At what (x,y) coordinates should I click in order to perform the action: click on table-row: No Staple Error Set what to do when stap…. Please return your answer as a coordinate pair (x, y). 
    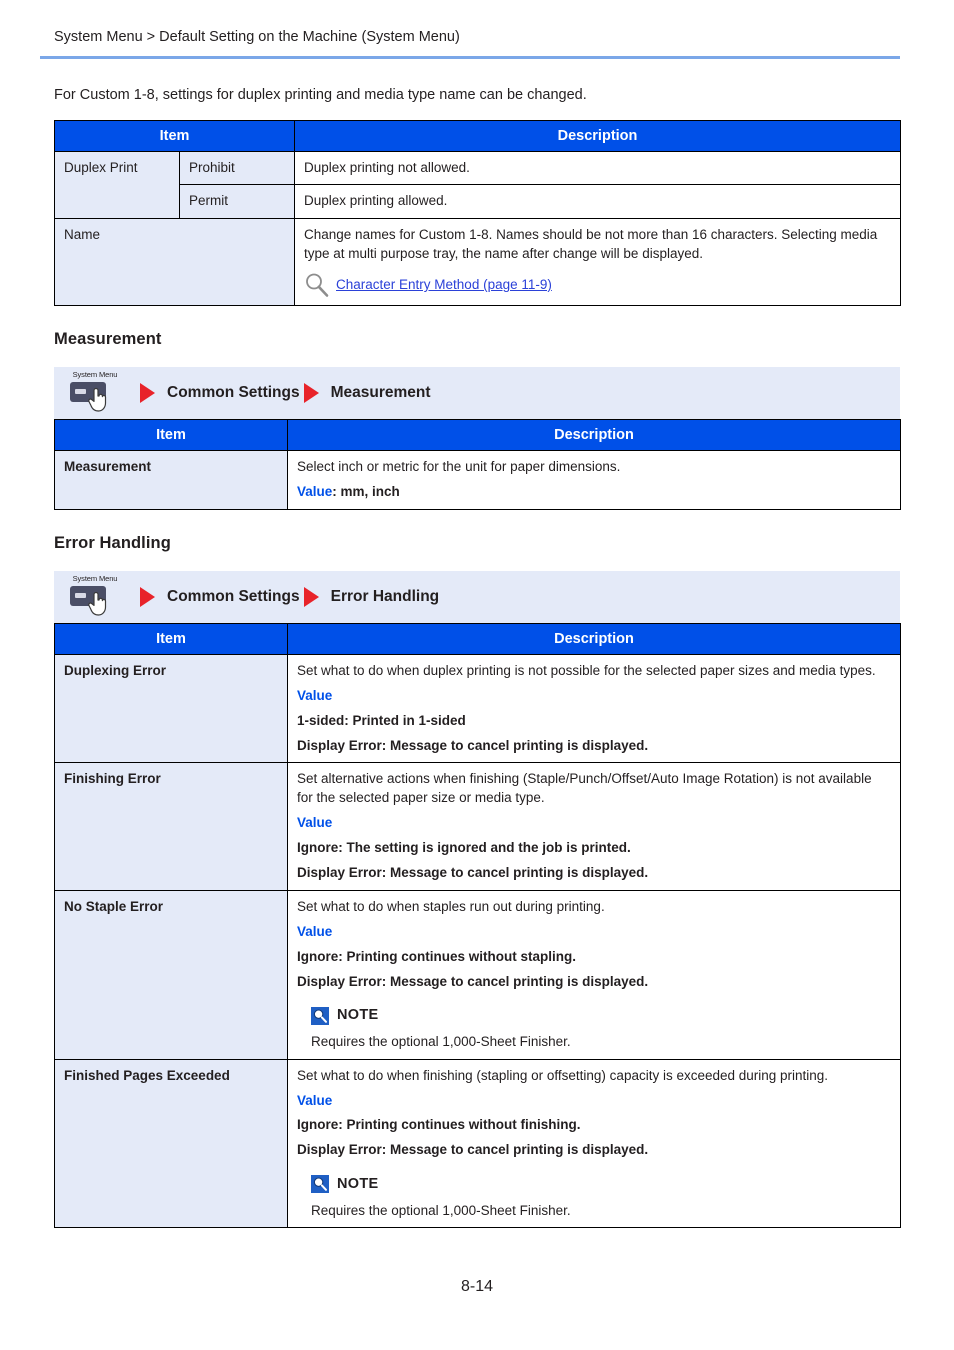
    Looking at the image, I should click on (477, 974).